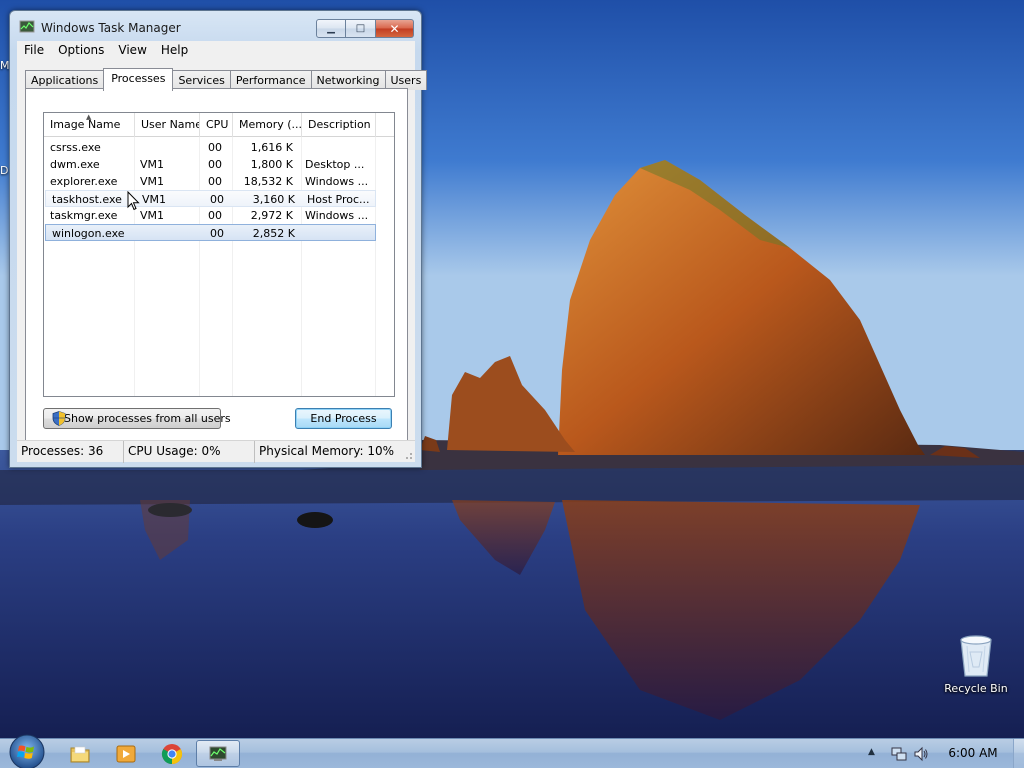 This screenshot has width=1024, height=768. I want to click on column-user-name: User Name, so click(167, 125).